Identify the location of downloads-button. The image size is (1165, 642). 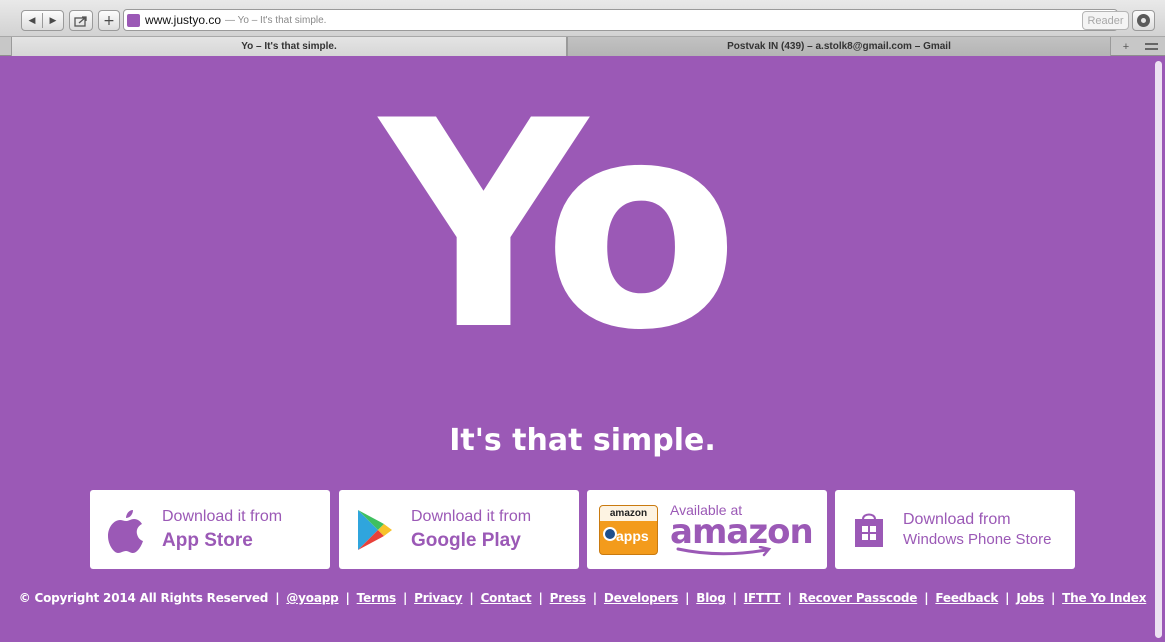
(1143, 20).